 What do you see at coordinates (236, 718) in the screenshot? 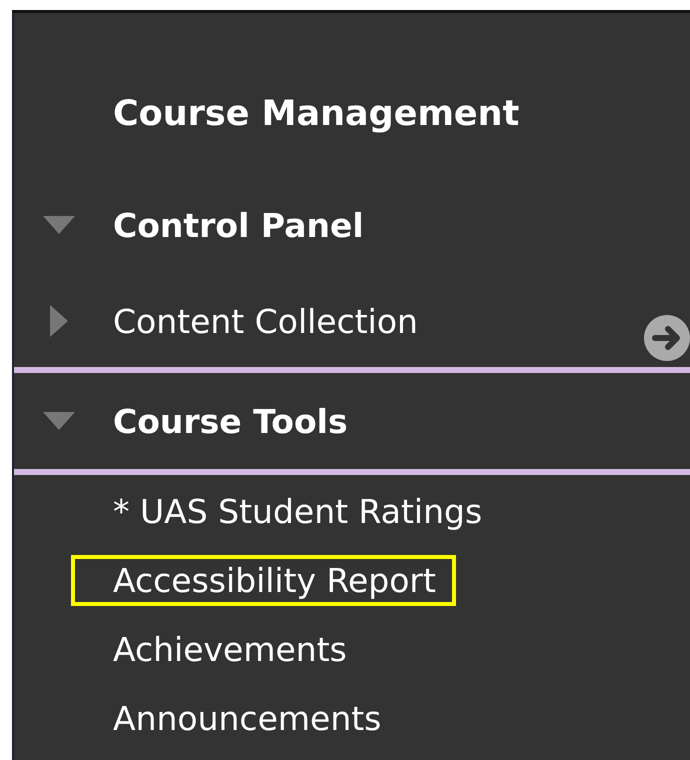
I see `menu-item: Announcements` at bounding box center [236, 718].